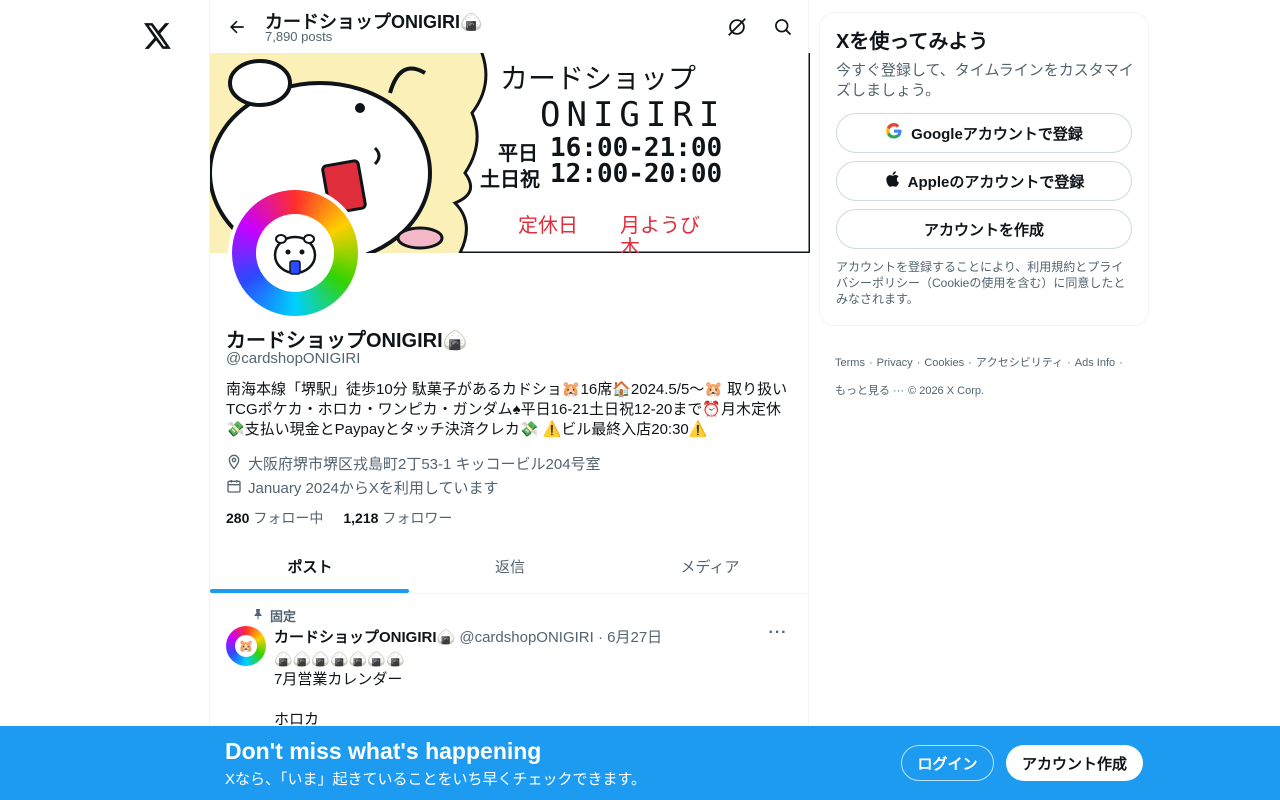 The height and width of the screenshot is (800, 1280). Describe the element at coordinates (1074, 763) in the screenshot. I see `signup-button: アカウント作成` at that location.